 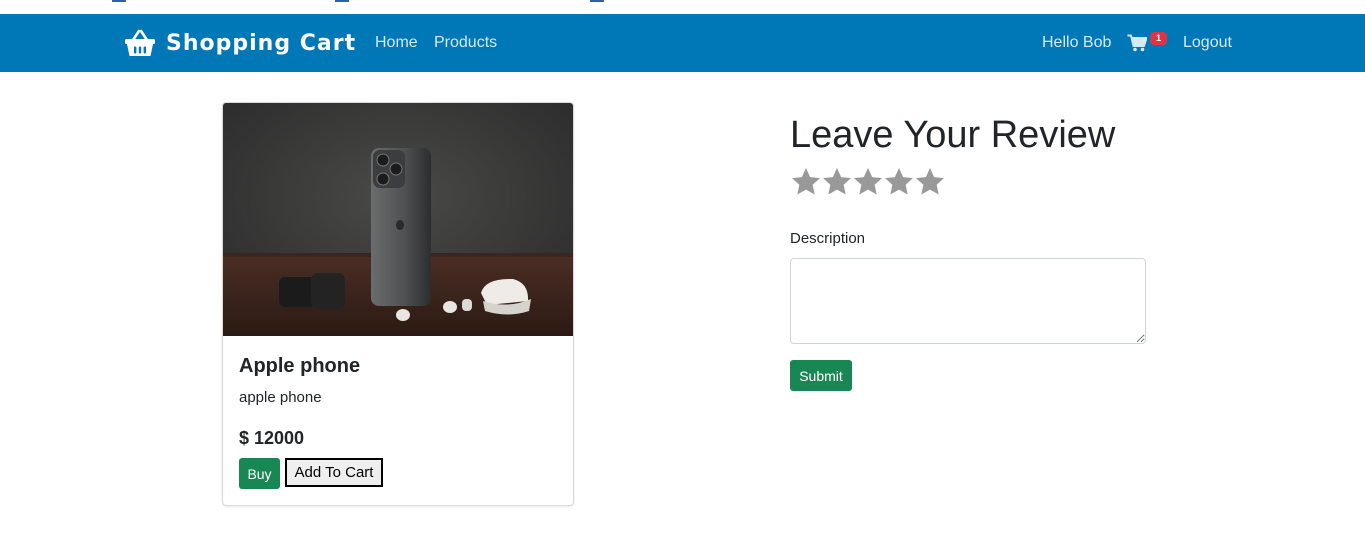 What do you see at coordinates (968, 301) in the screenshot?
I see `description-textarea` at bounding box center [968, 301].